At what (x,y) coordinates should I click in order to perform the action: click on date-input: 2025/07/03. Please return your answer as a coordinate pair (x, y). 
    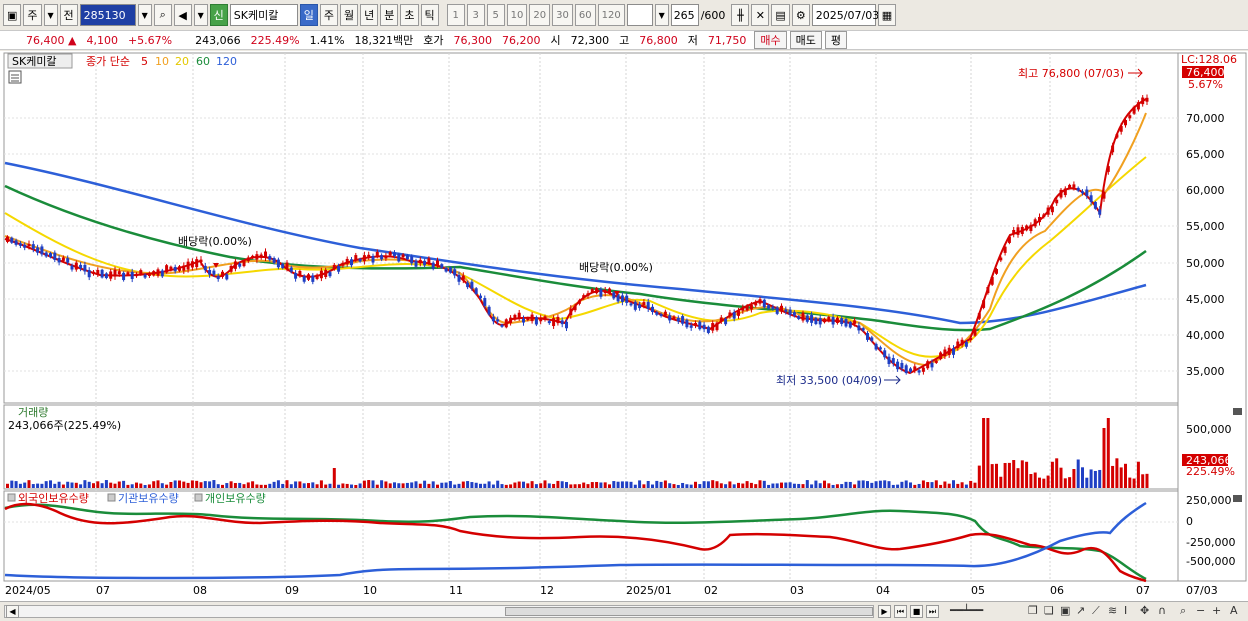
    Looking at the image, I should click on (845, 15).